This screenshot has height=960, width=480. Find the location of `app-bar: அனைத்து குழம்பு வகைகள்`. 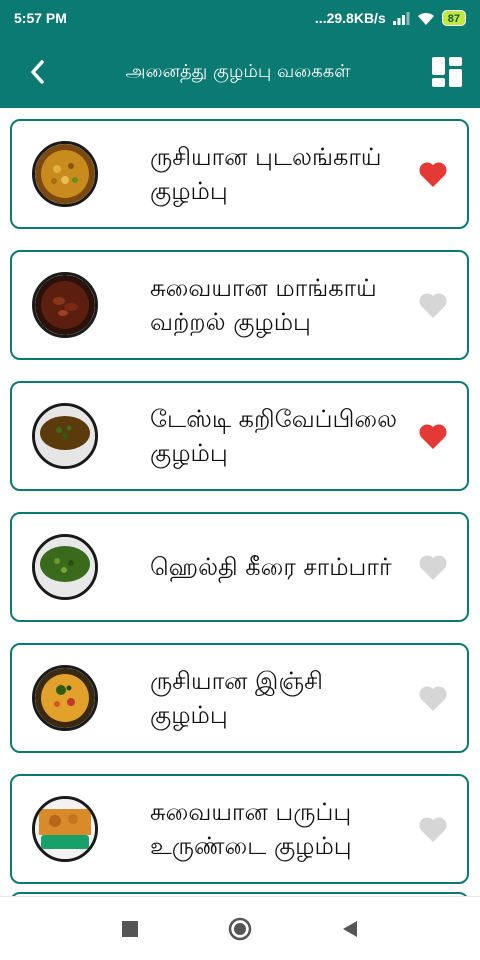

app-bar: அனைத்து குழம்பு வகைகள் is located at coordinates (240, 72).